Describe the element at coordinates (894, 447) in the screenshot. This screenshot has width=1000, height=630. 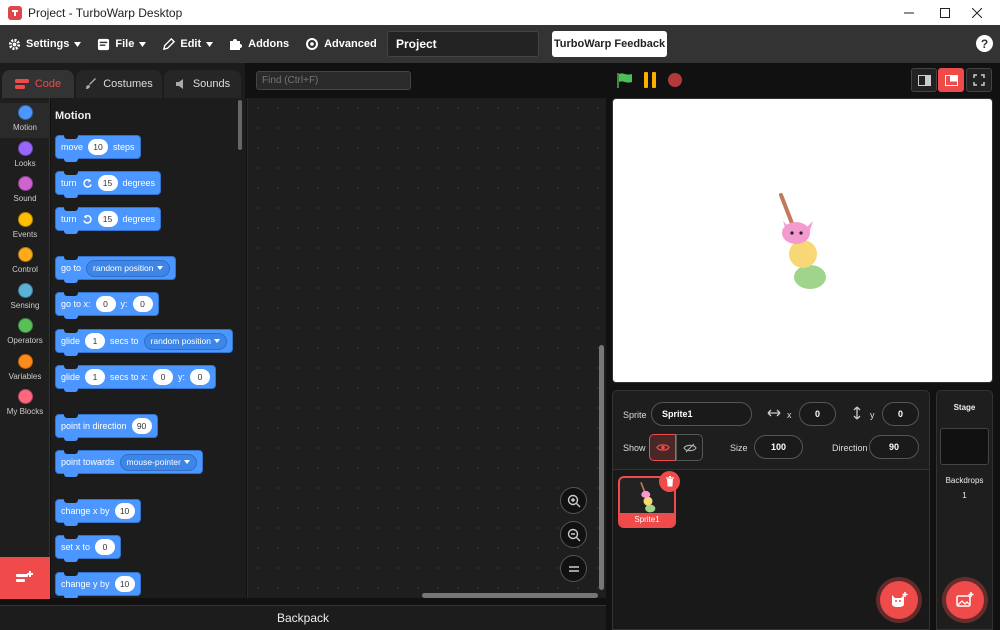
I see `direction-input: 90` at that location.